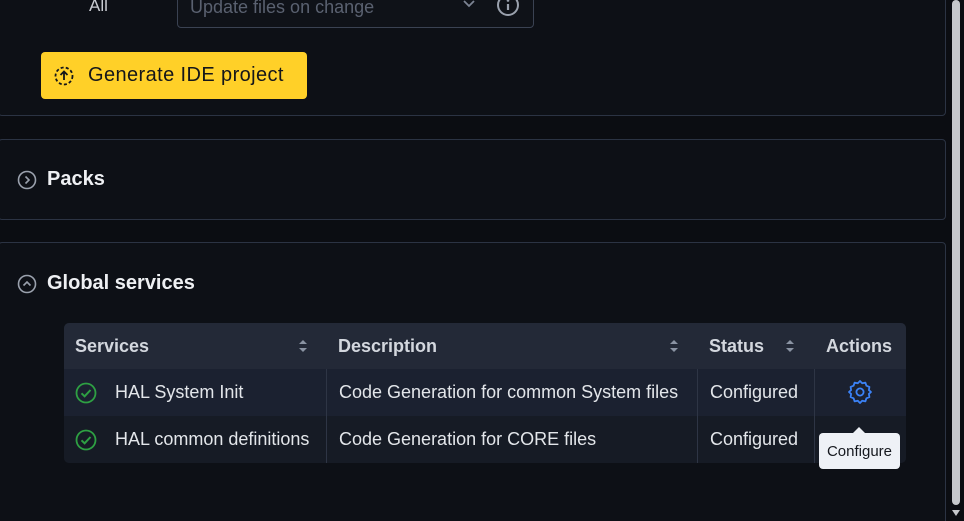  Describe the element at coordinates (27, 283) in the screenshot. I see `chevron-up-circle-icon` at that location.